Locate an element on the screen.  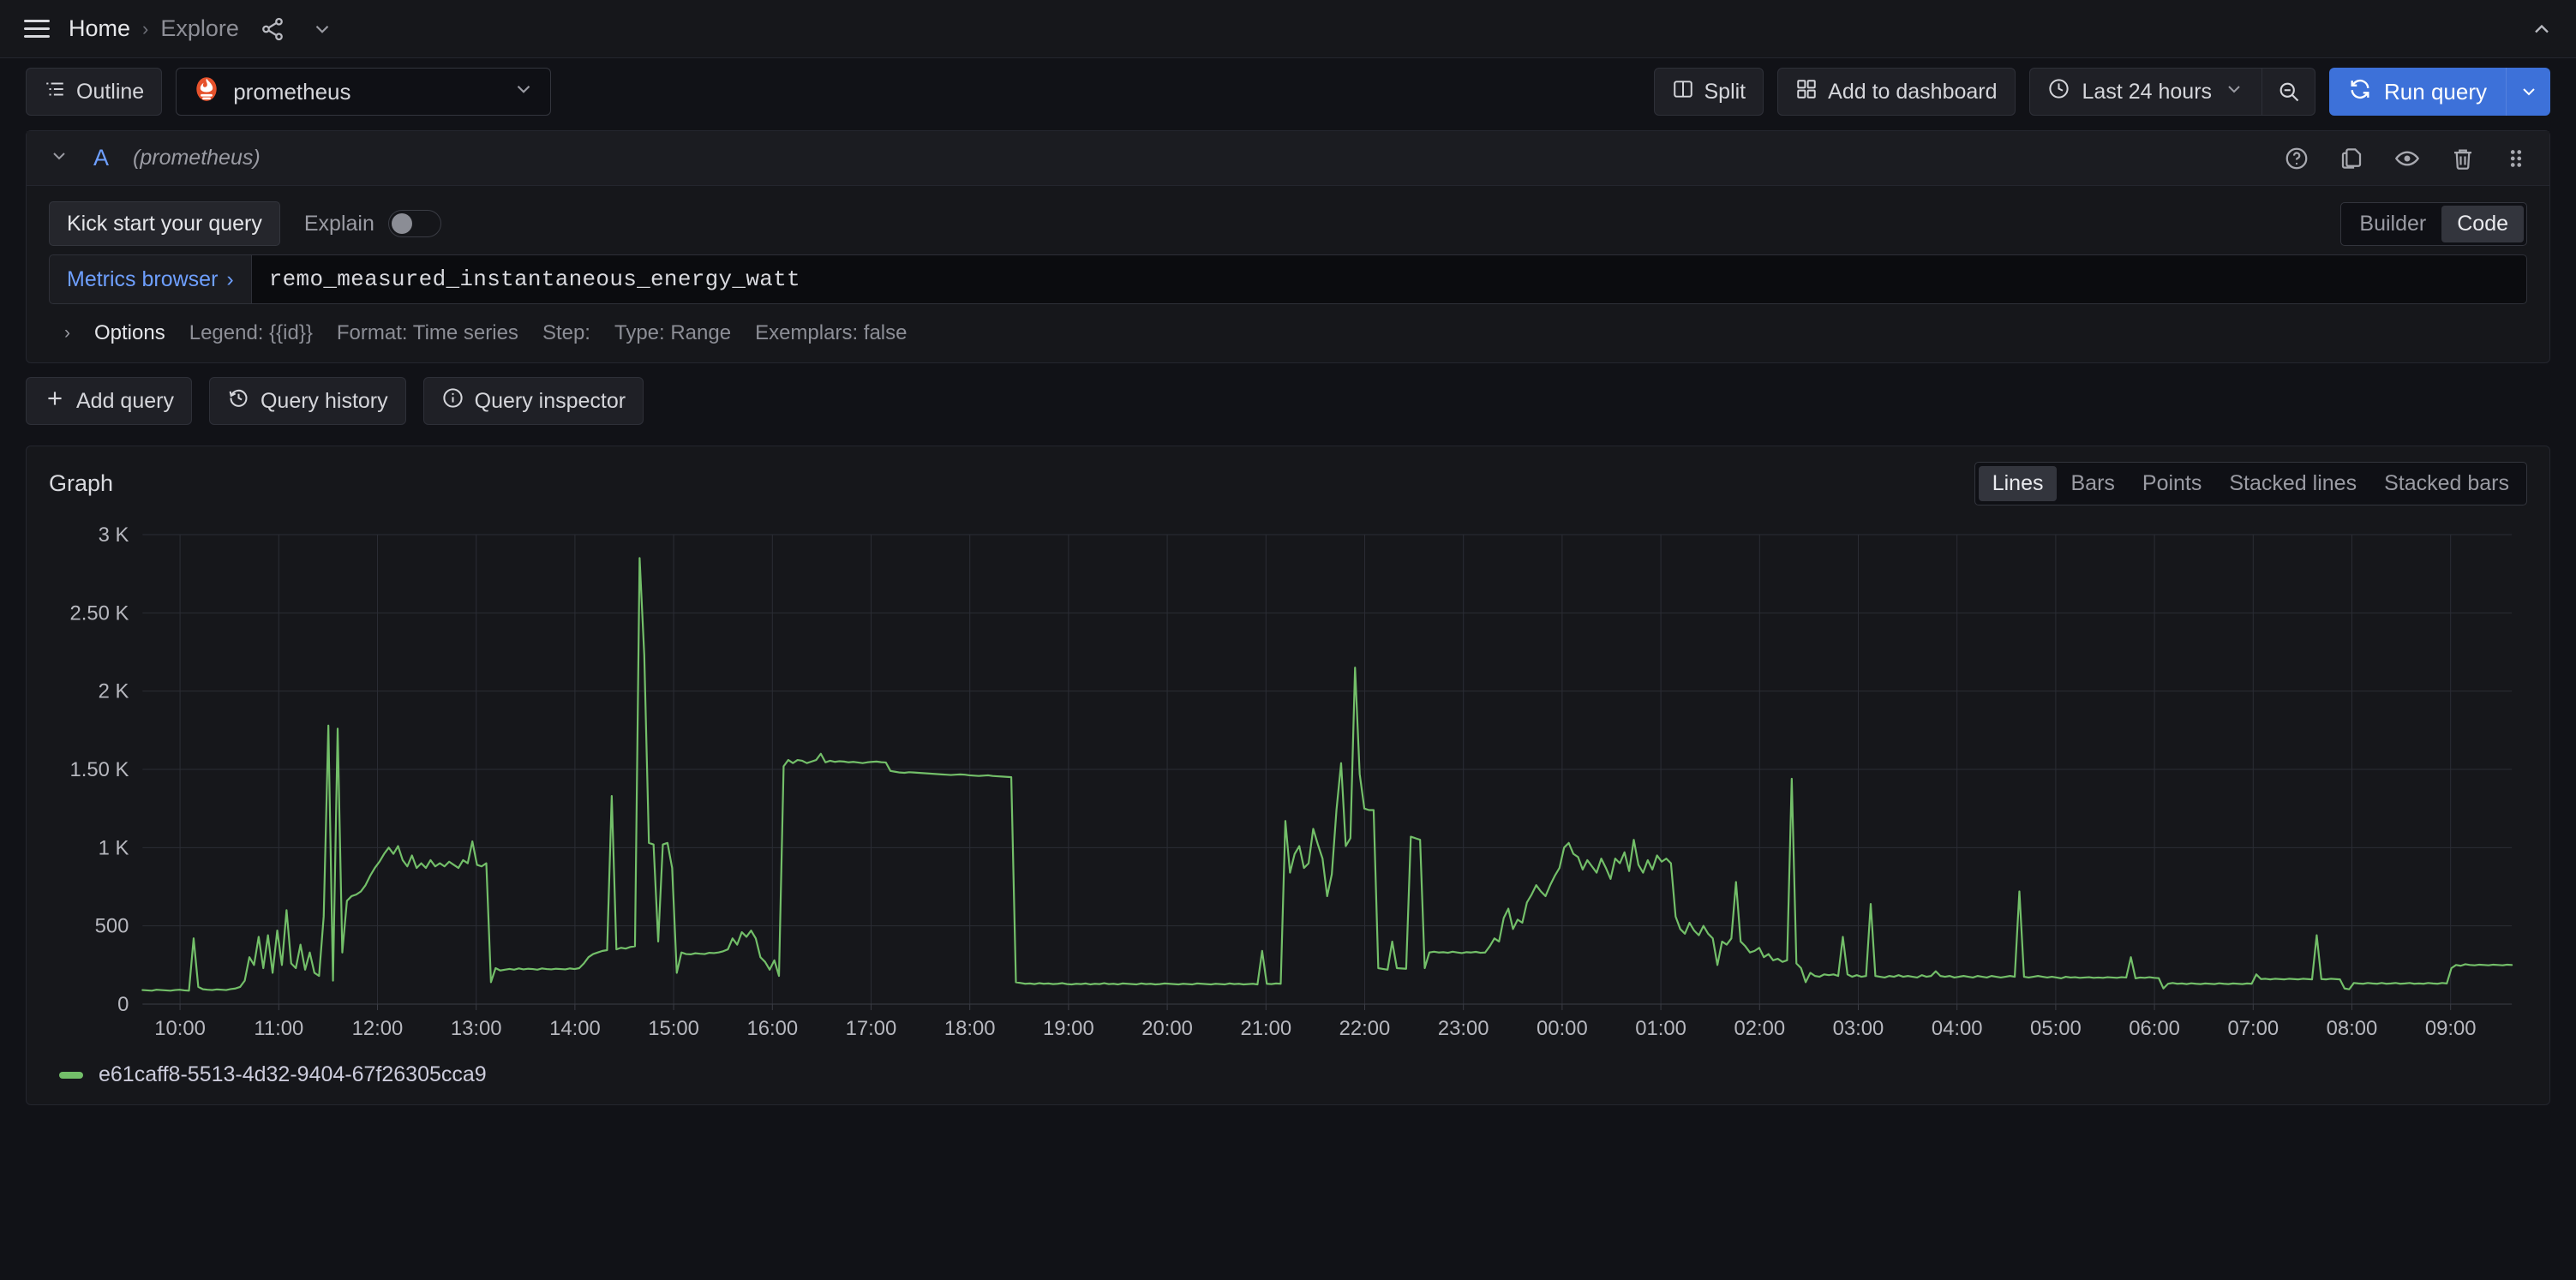
query-inspector-button: Query inspector is located at coordinates (533, 401).